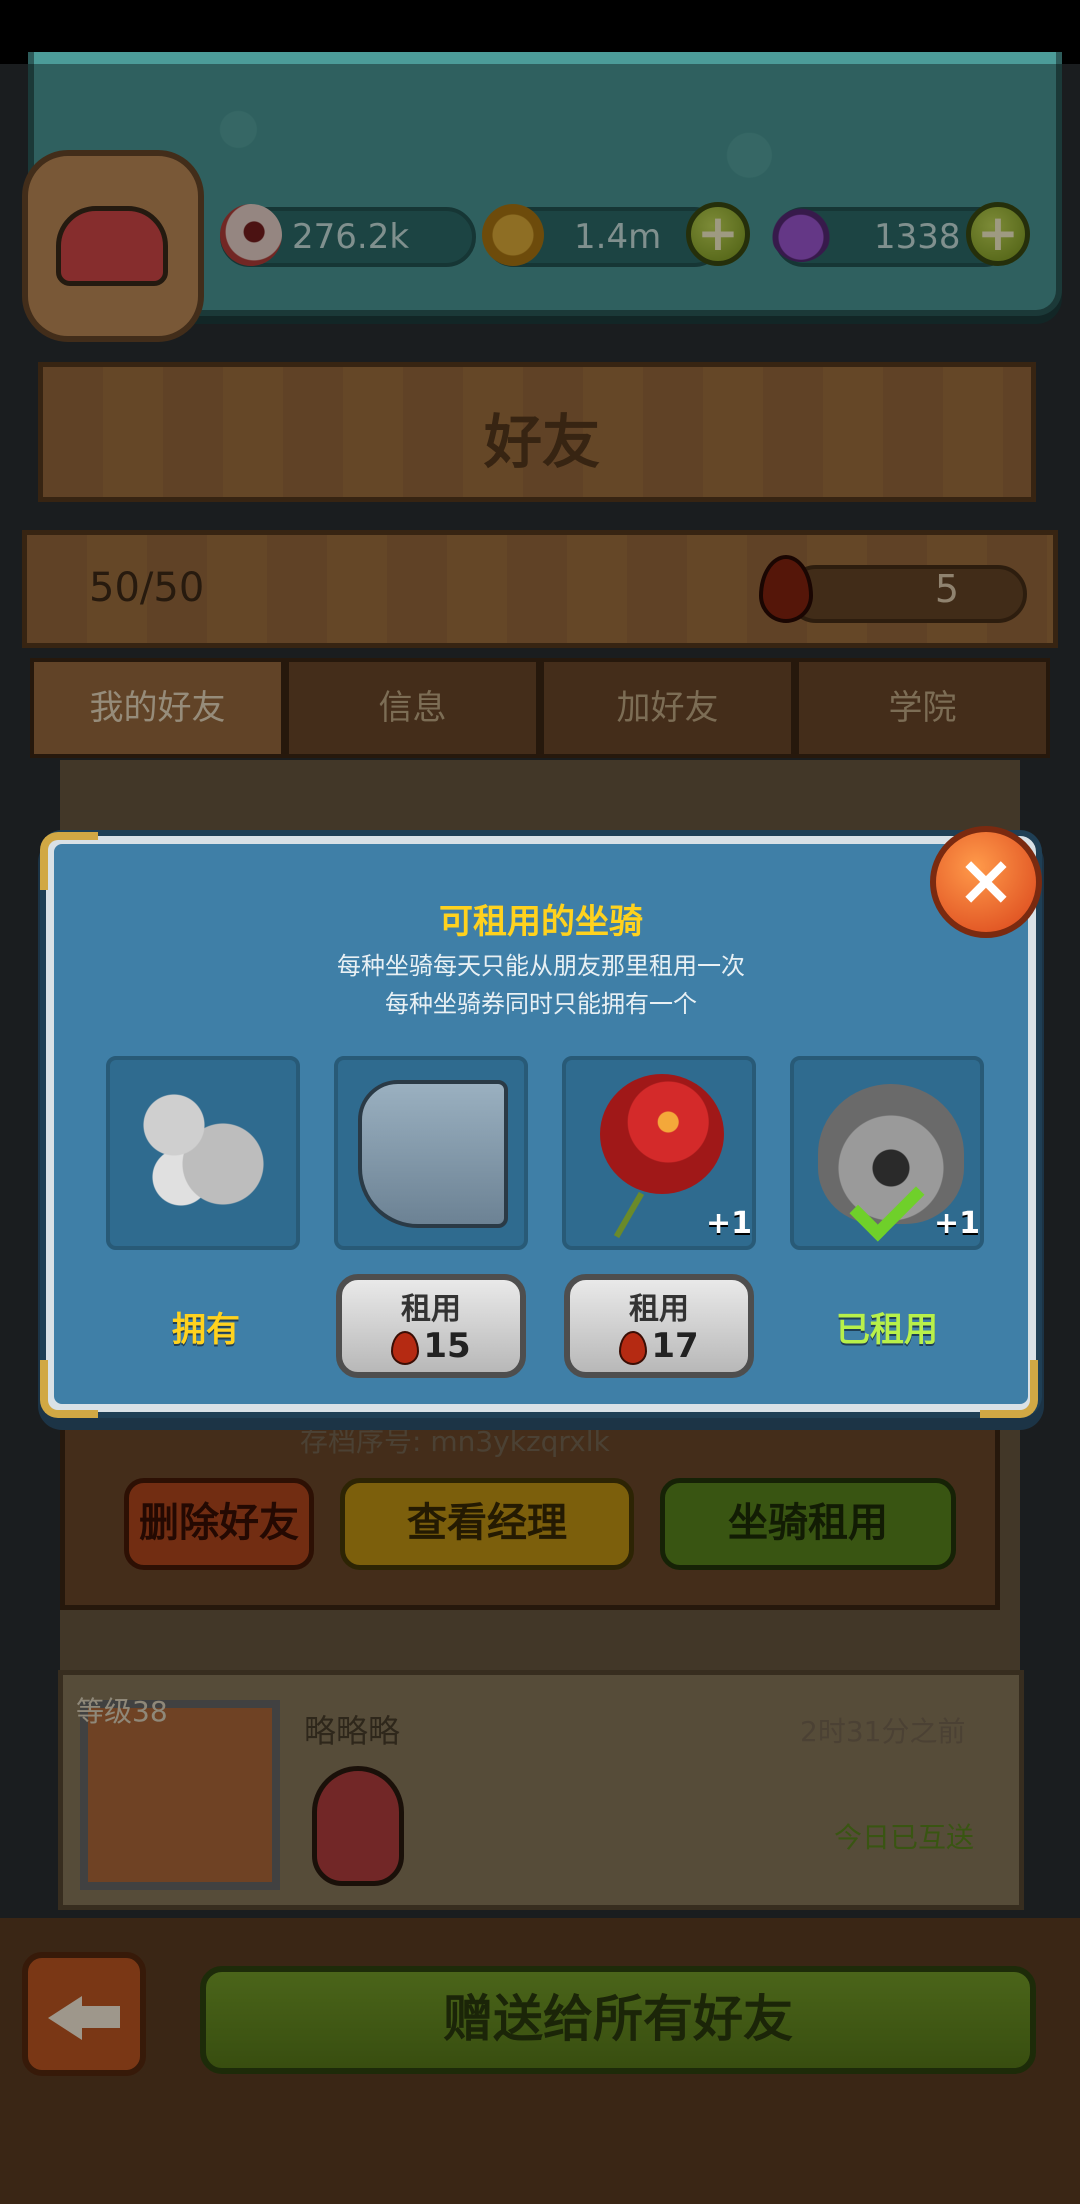 This screenshot has width=1080, height=2204. I want to click on dialog-subtitle-1: 每种坐骑每天只能从朋友那里租用一次, so click(541, 966).